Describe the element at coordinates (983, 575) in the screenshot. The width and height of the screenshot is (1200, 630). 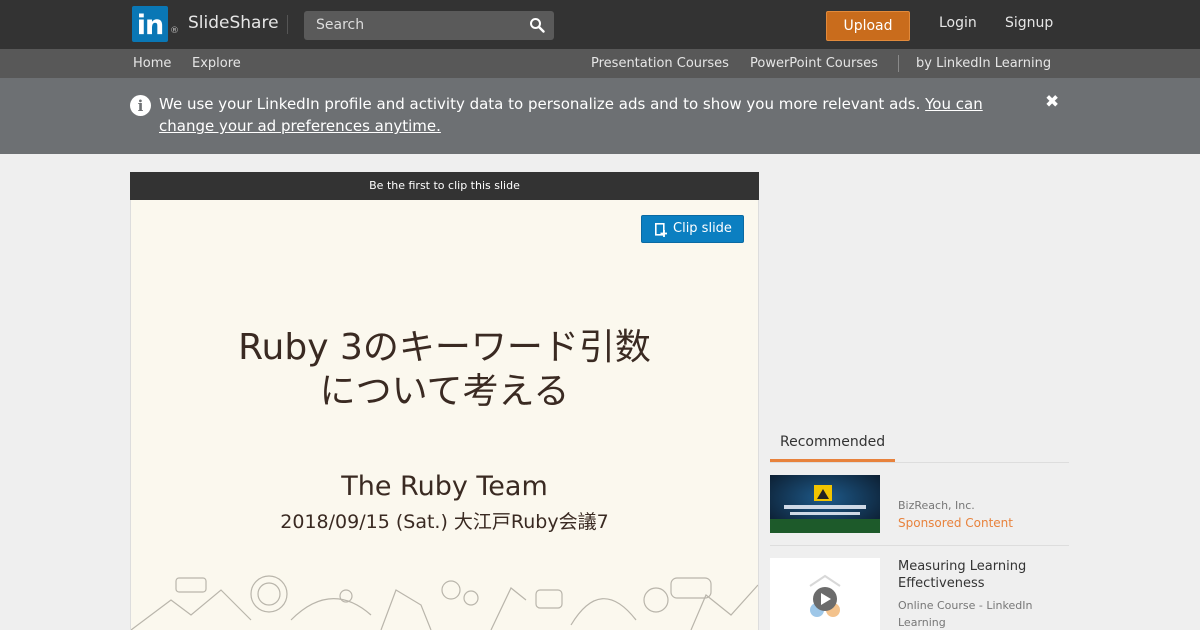
I see `course-title: Measuring Learning Effectiveness` at that location.